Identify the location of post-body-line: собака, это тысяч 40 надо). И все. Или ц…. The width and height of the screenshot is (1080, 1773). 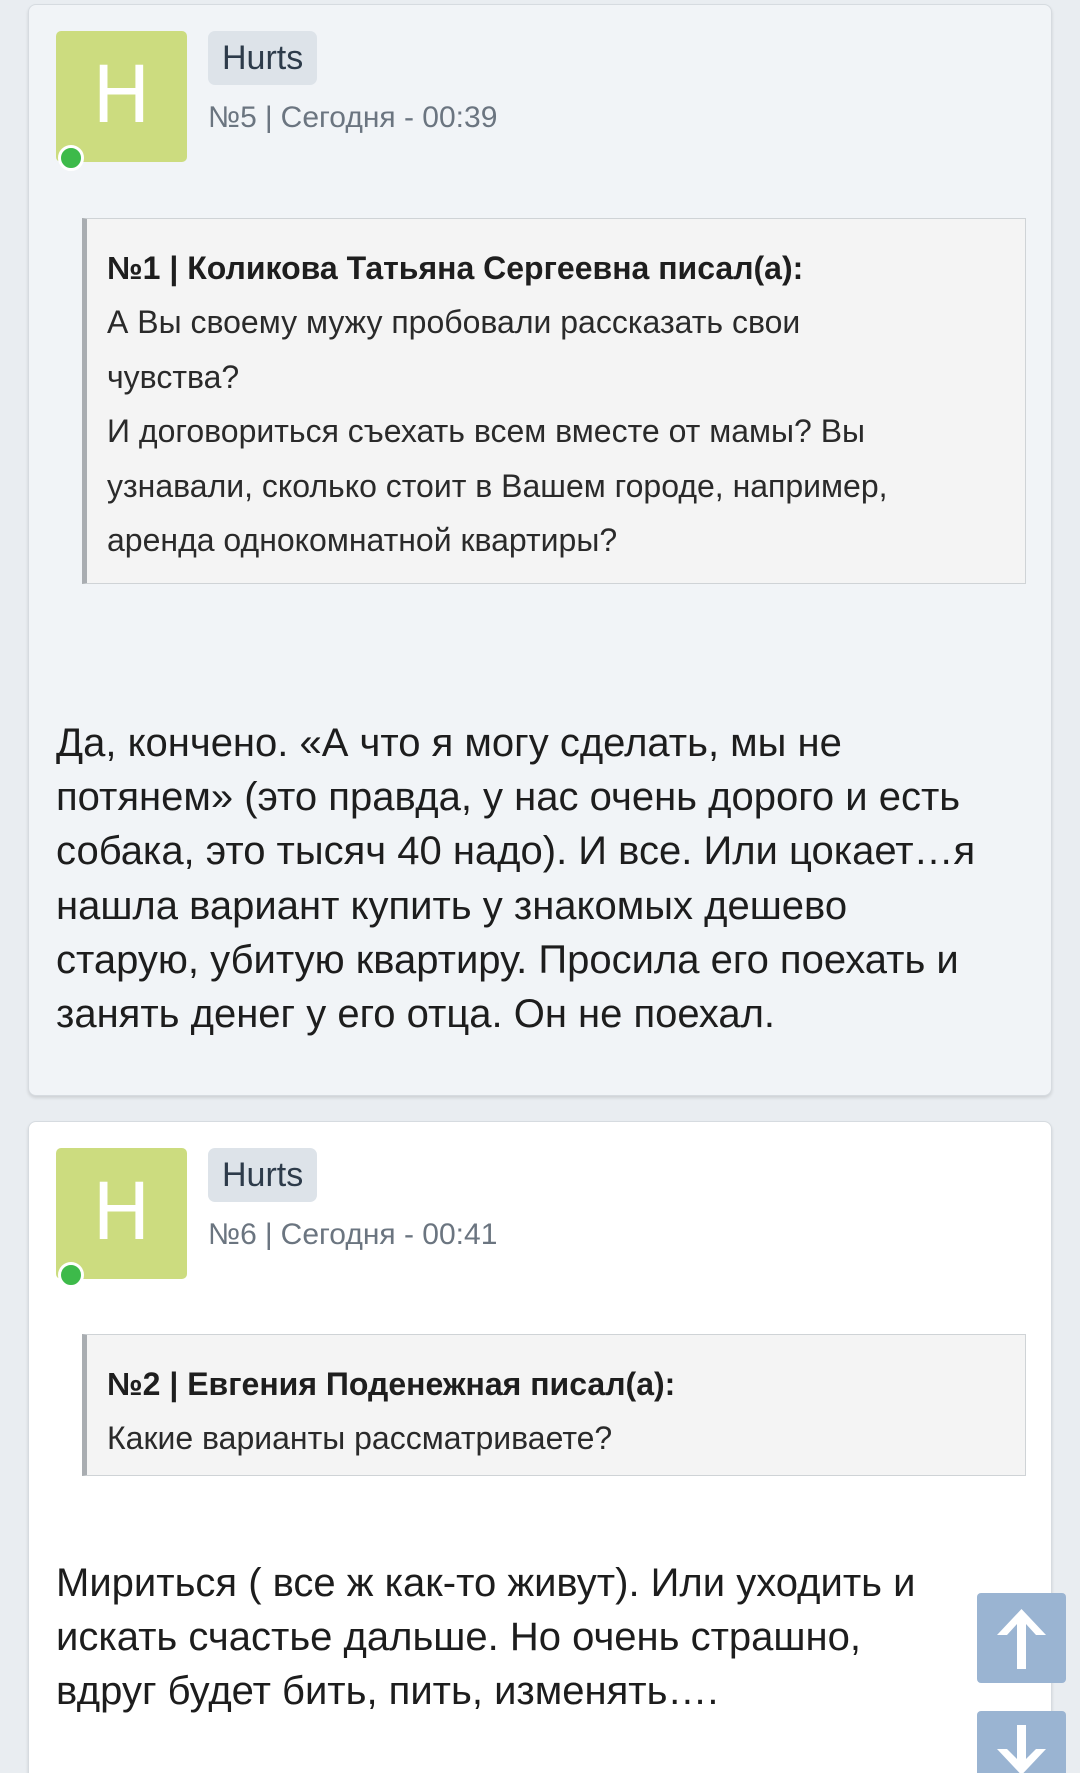
(516, 851).